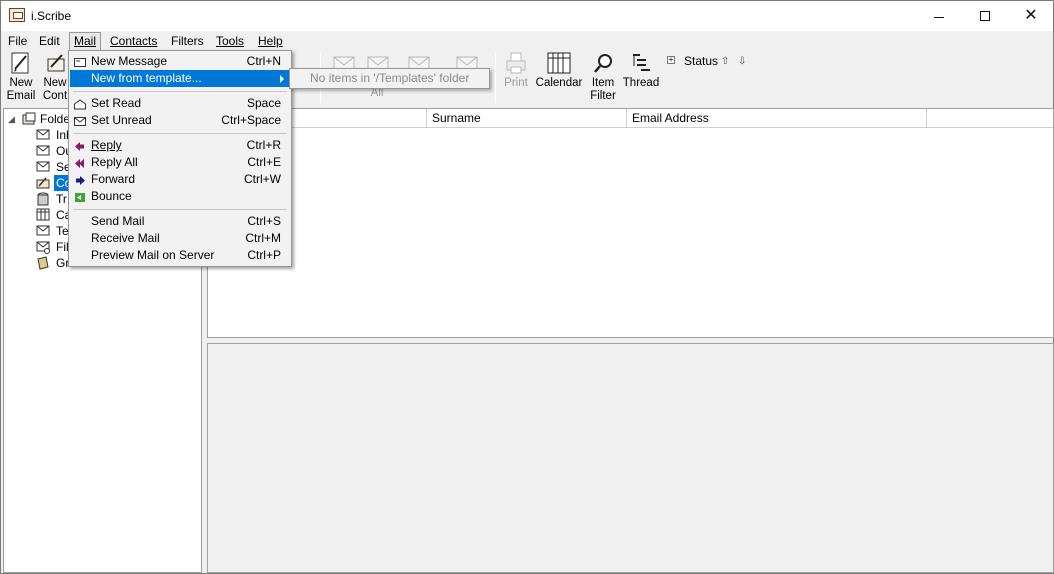  I want to click on menu-item-shortcut: Space, so click(263, 103).